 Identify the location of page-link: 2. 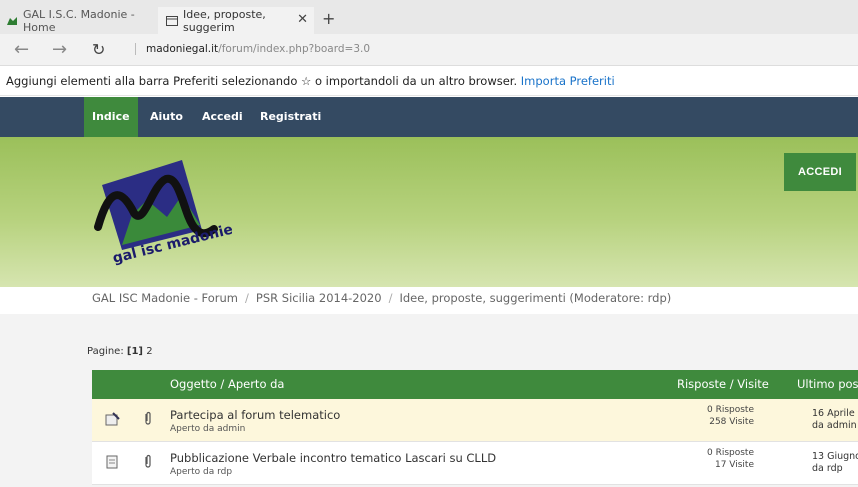
(149, 351).